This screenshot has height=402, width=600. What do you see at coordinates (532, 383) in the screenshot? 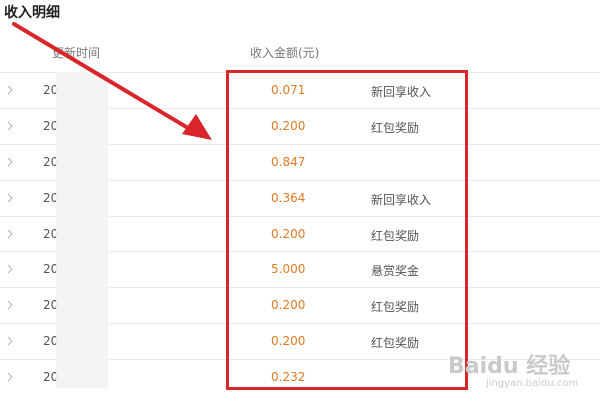
I see `watermark-url: jingyan.baidu.com` at bounding box center [532, 383].